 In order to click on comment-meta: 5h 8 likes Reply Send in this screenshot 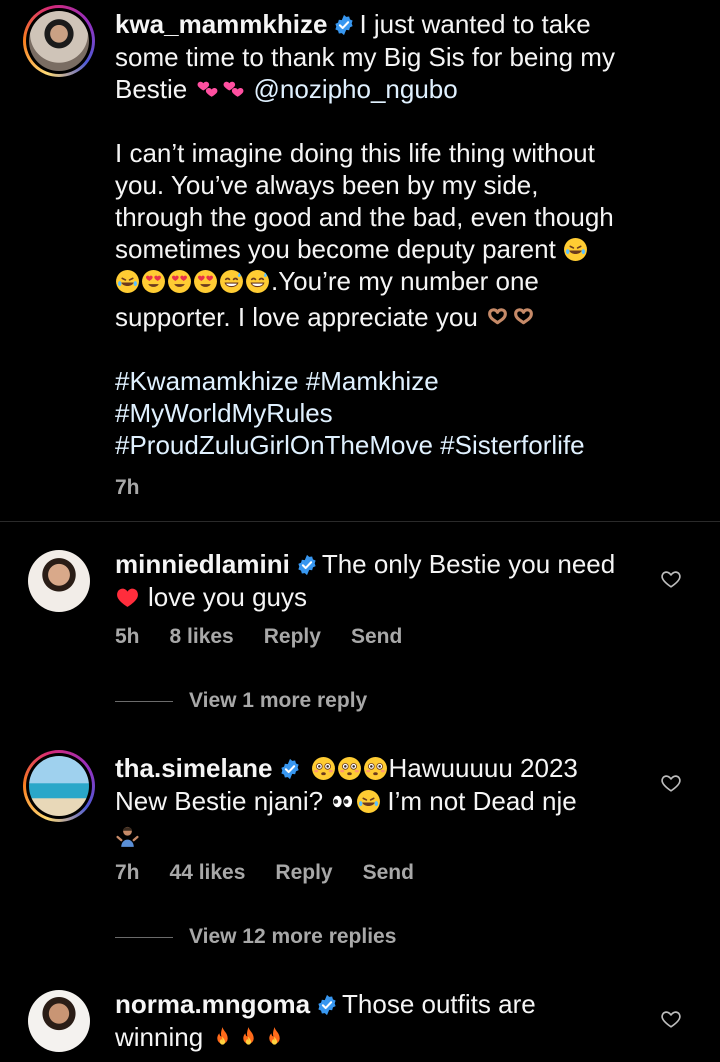, I will do `click(273, 637)`.